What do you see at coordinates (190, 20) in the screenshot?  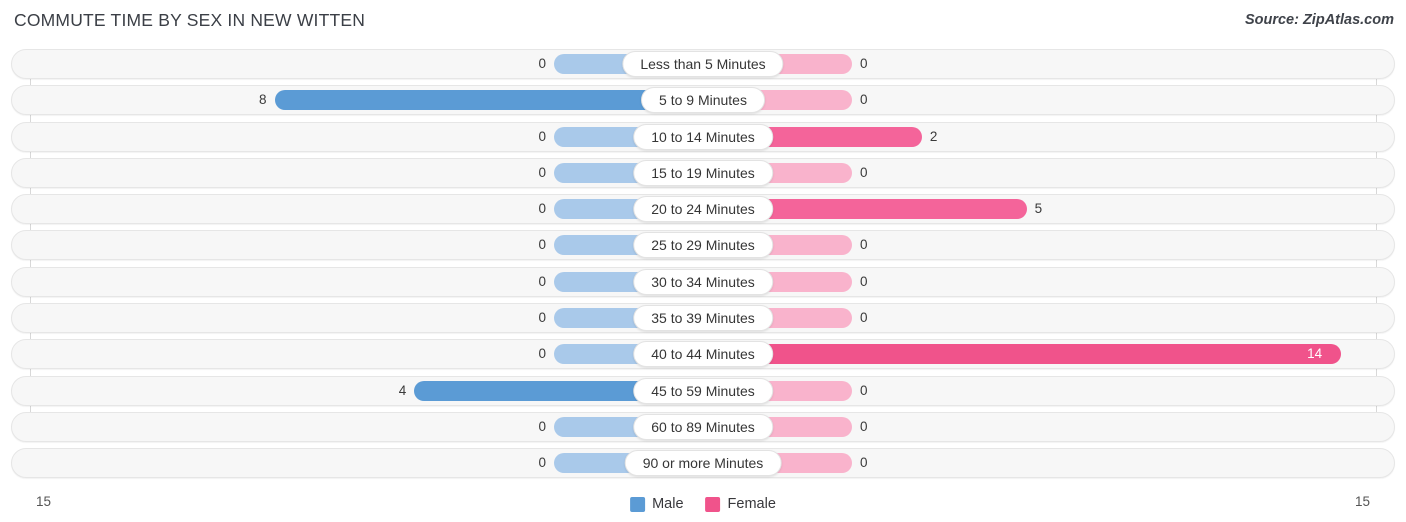 I see `page-title: COMMUTE TIME BY SEX IN NEW WITTEN` at bounding box center [190, 20].